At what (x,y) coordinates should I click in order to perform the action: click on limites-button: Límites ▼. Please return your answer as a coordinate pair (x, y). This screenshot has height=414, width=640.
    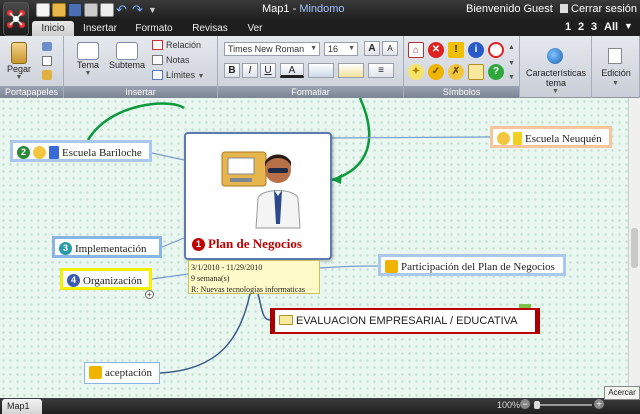
    Looking at the image, I should click on (178, 75).